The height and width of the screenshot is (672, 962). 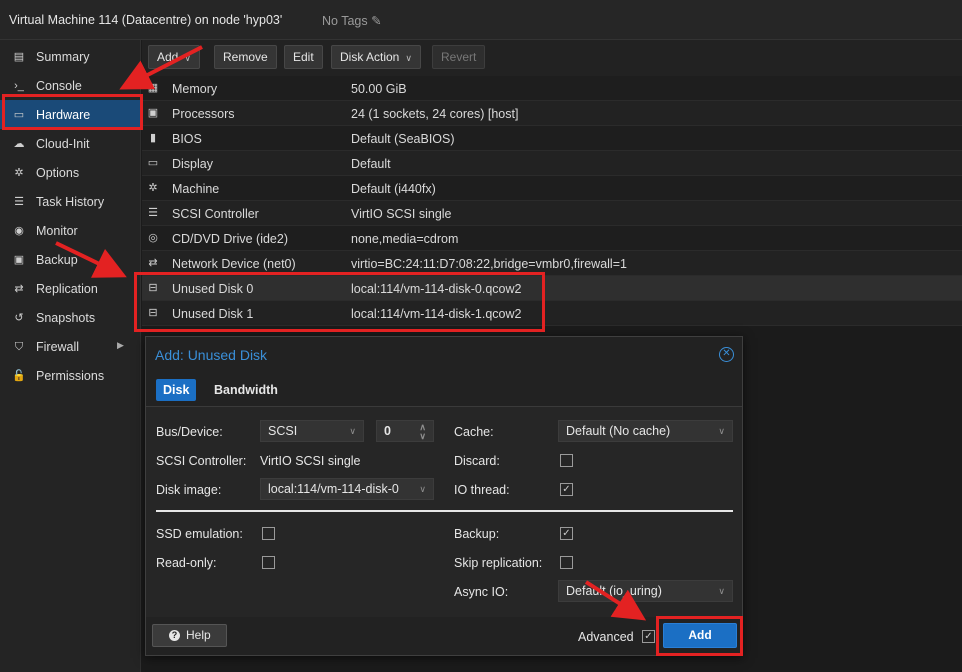 What do you see at coordinates (19, 289) in the screenshot?
I see `retweet-icon: ⇄` at bounding box center [19, 289].